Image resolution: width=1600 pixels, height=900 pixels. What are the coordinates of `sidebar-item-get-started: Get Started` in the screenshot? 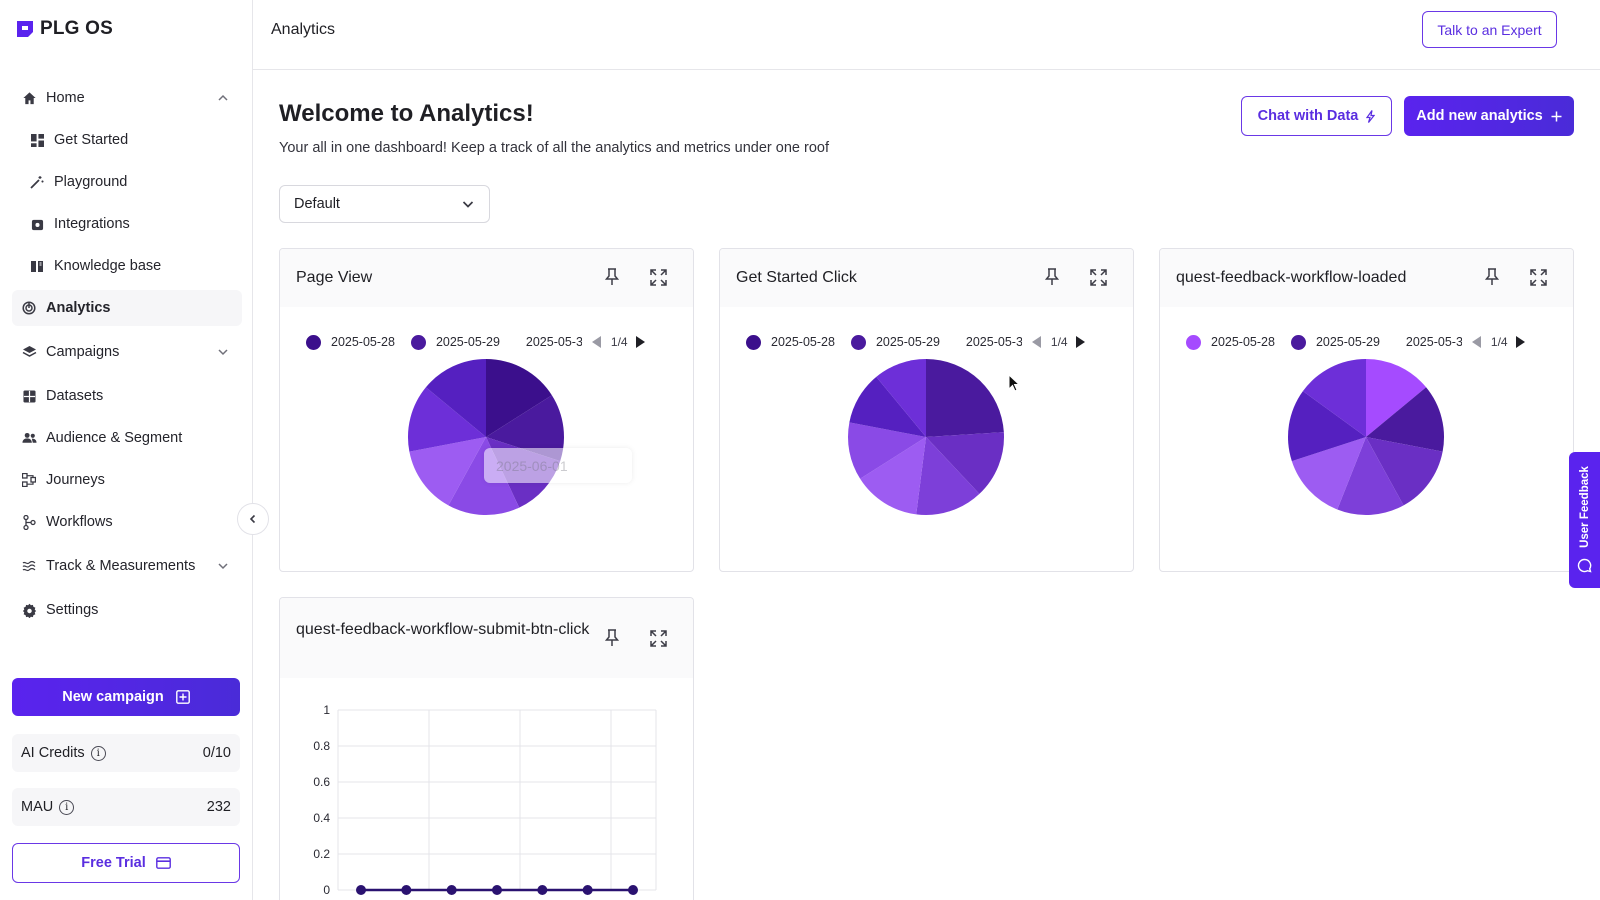 It's located at (127, 140).